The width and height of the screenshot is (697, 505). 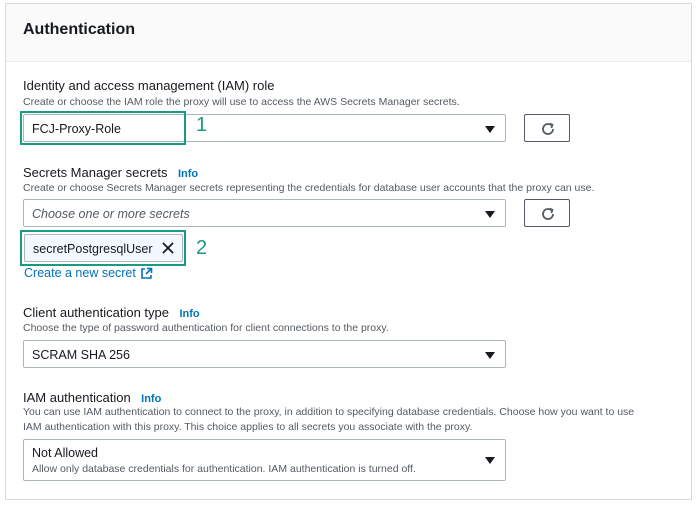 What do you see at coordinates (189, 314) in the screenshot?
I see `client-auth-info-link: Info` at bounding box center [189, 314].